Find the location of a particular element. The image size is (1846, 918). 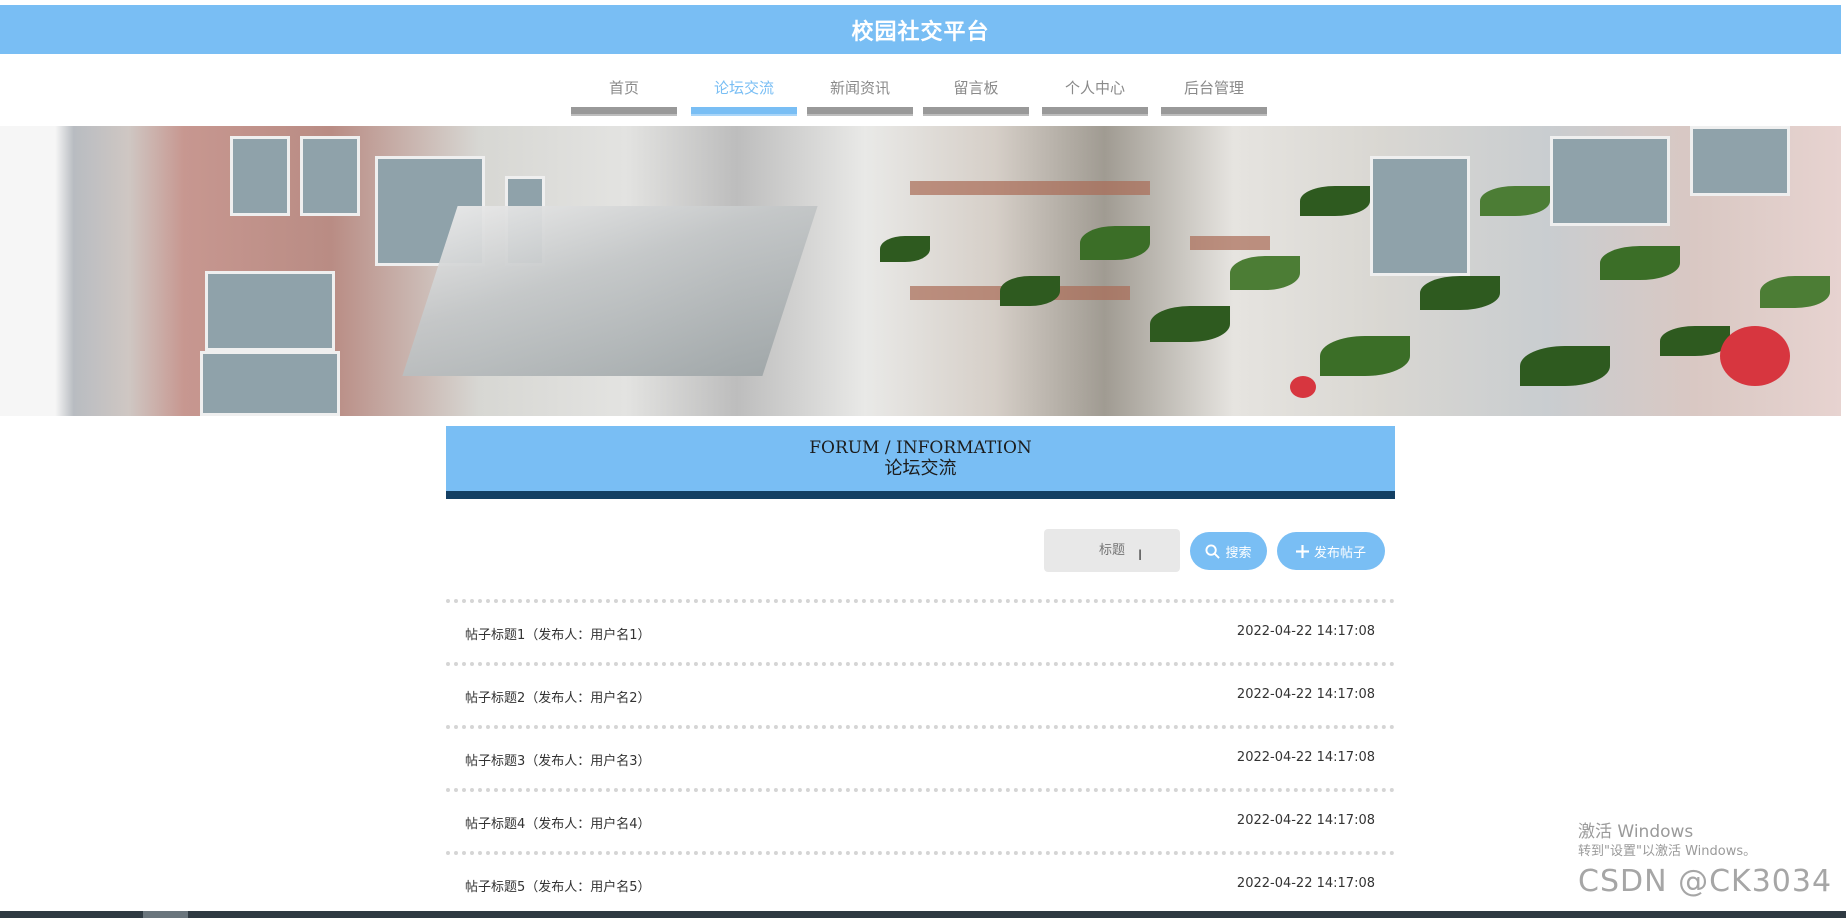

nav-item-label: 后台管理 is located at coordinates (1213, 88).